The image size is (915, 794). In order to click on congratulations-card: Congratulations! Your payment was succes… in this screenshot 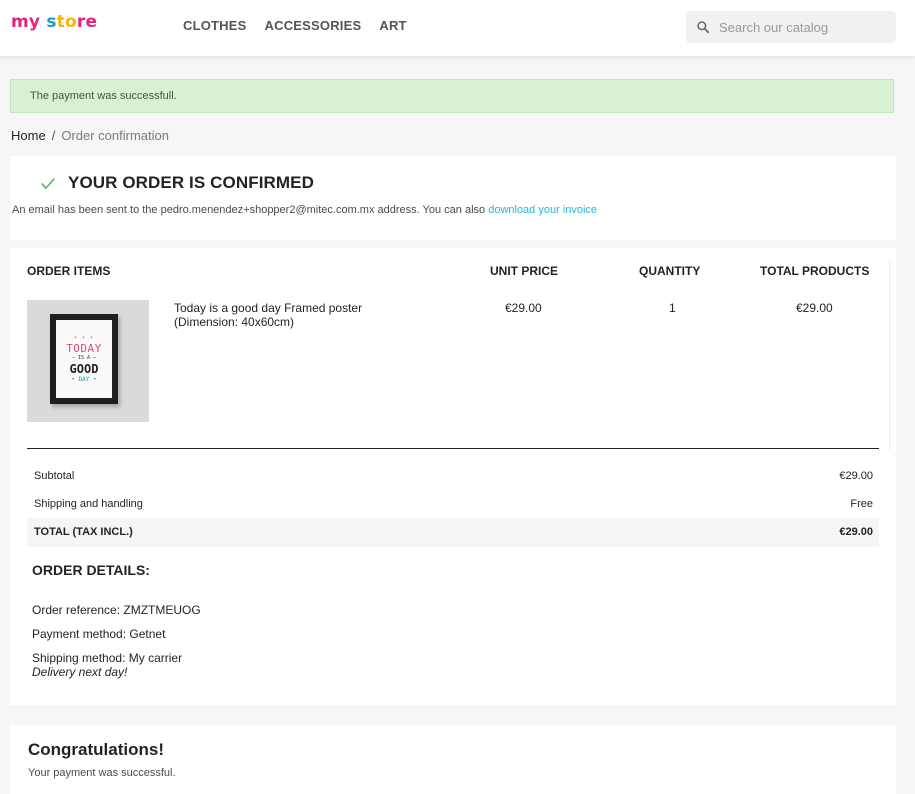, I will do `click(453, 759)`.